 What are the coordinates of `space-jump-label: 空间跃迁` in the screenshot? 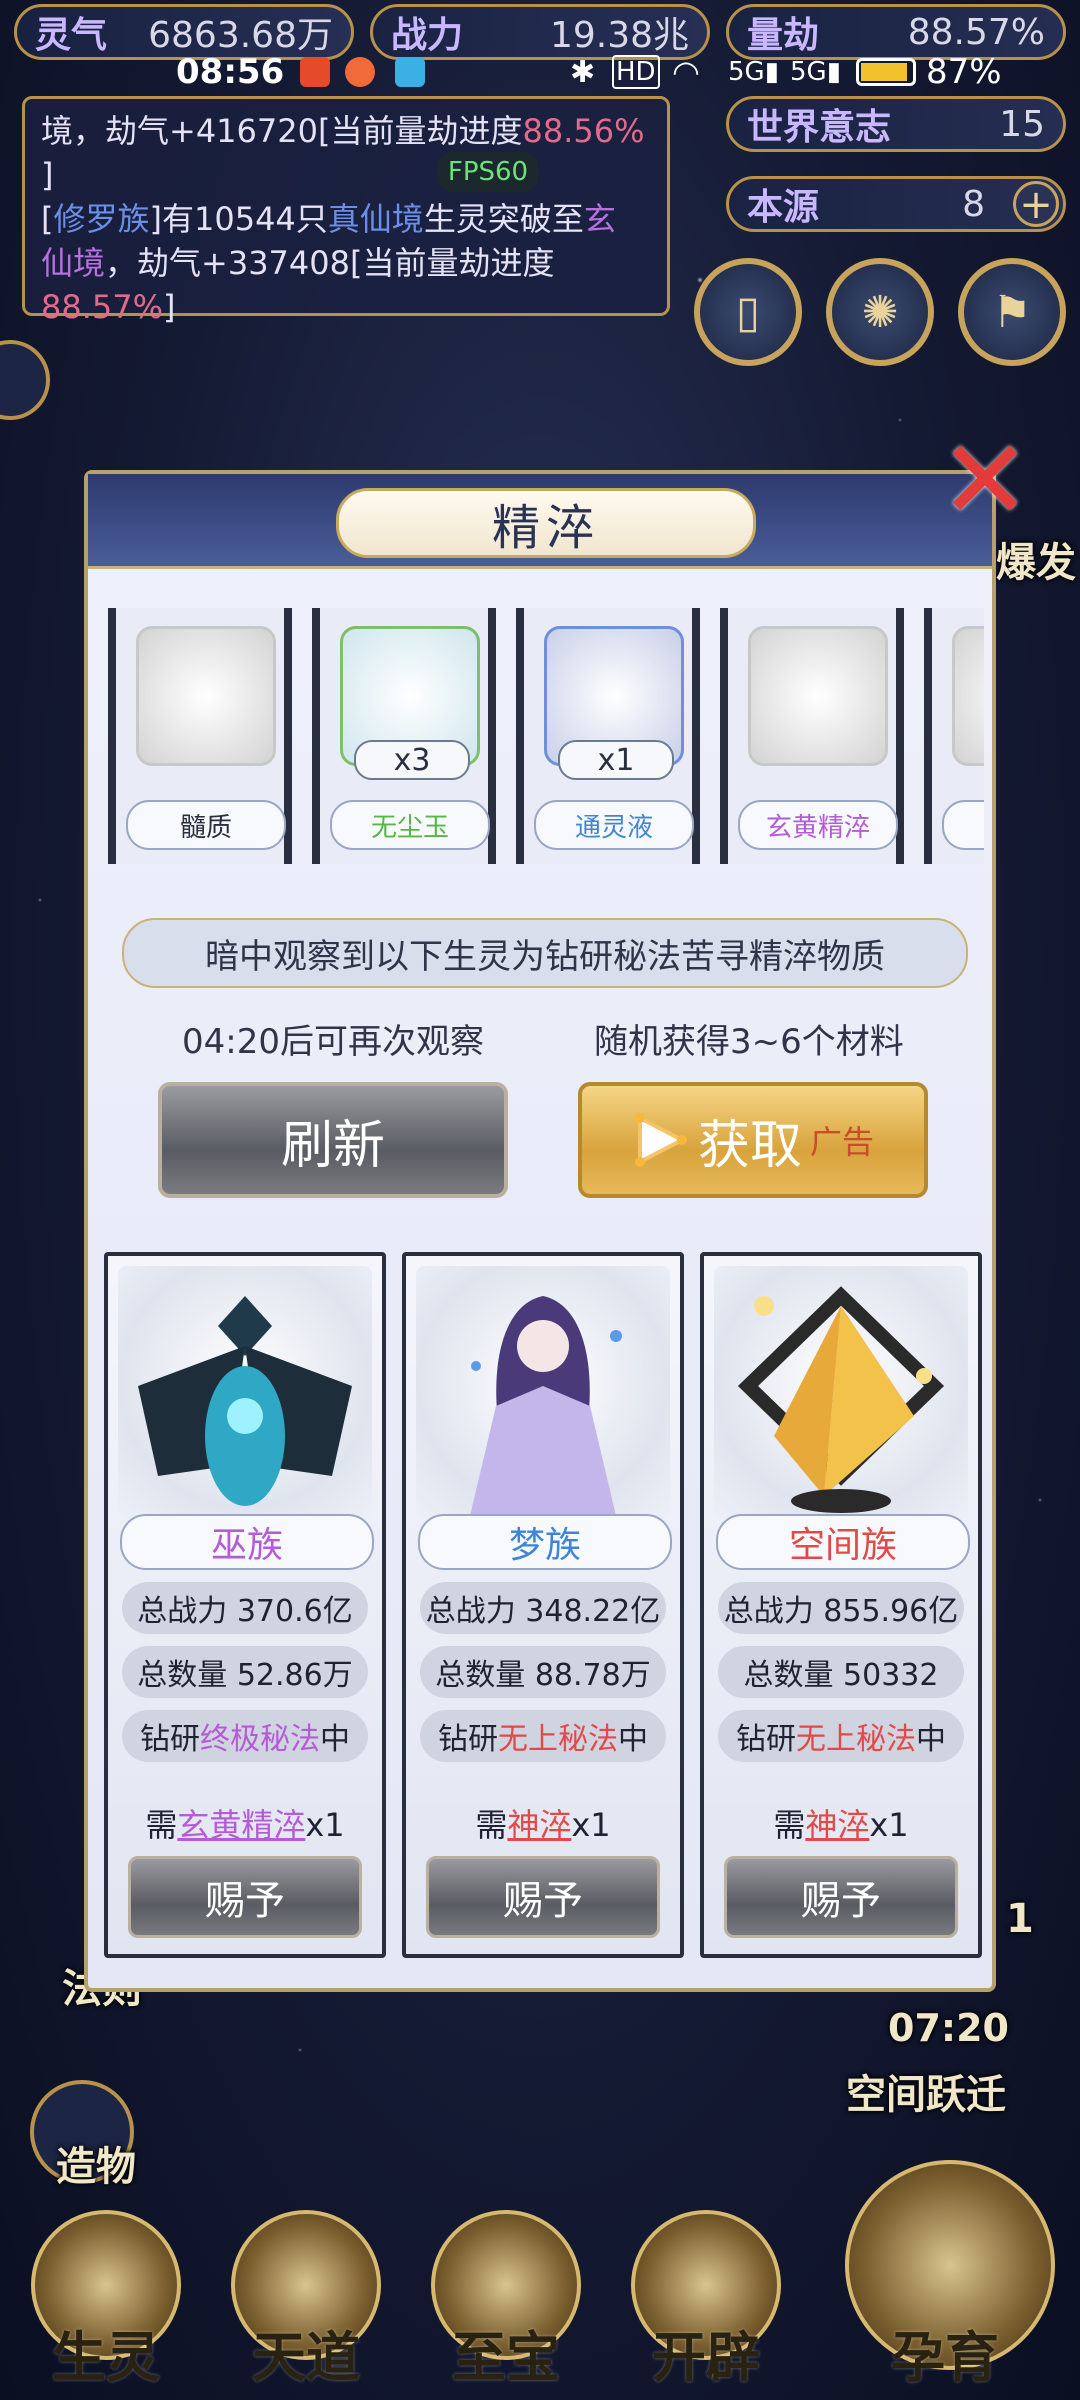 It's located at (926, 2091).